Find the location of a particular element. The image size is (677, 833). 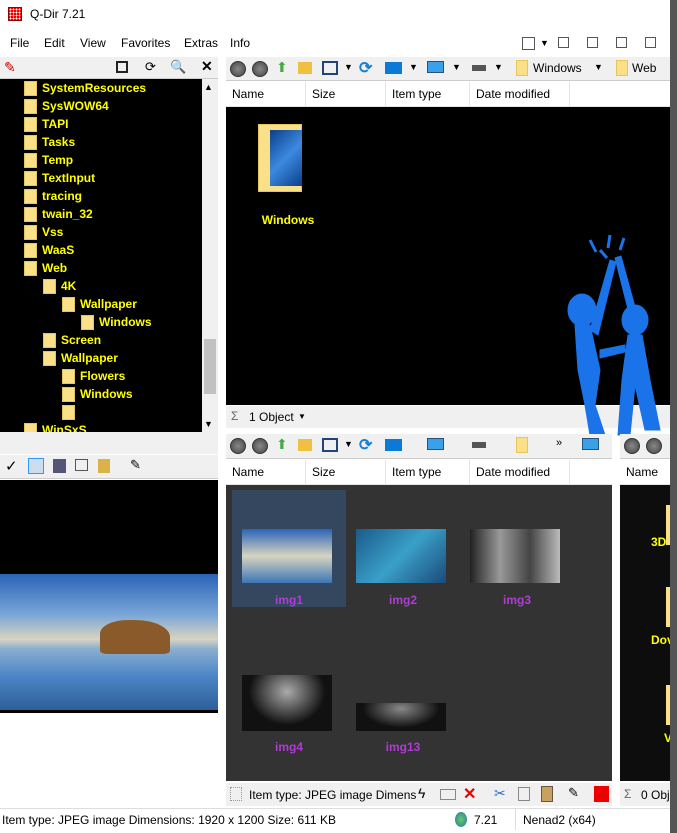

forward-icon is located at coordinates (260, 446).